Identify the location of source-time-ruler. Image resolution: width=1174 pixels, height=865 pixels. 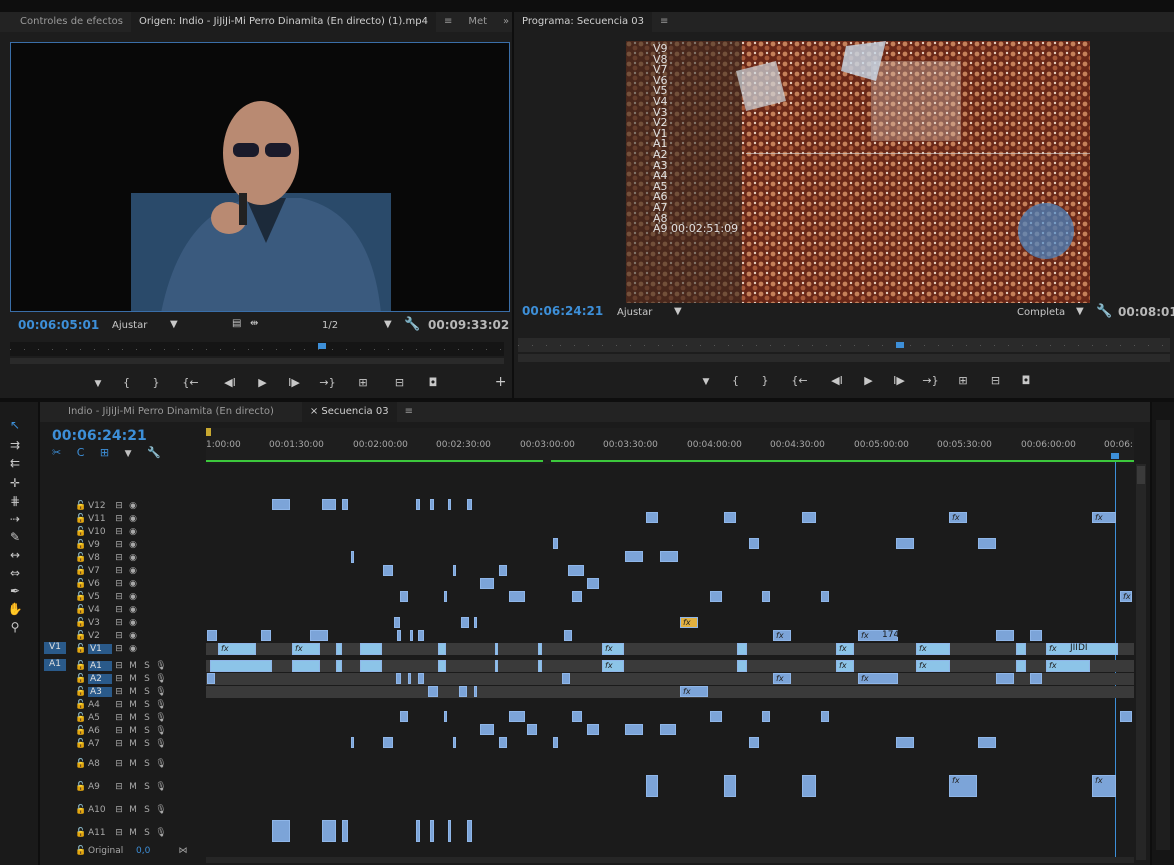
(257, 349).